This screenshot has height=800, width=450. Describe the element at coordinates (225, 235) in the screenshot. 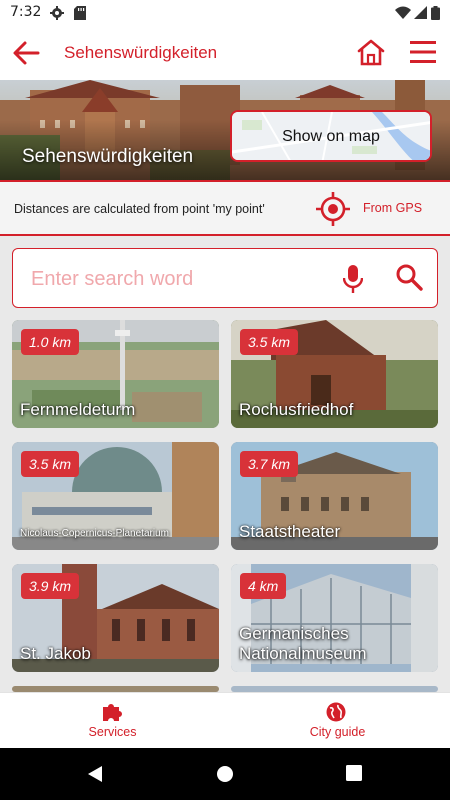

I see `divider` at that location.